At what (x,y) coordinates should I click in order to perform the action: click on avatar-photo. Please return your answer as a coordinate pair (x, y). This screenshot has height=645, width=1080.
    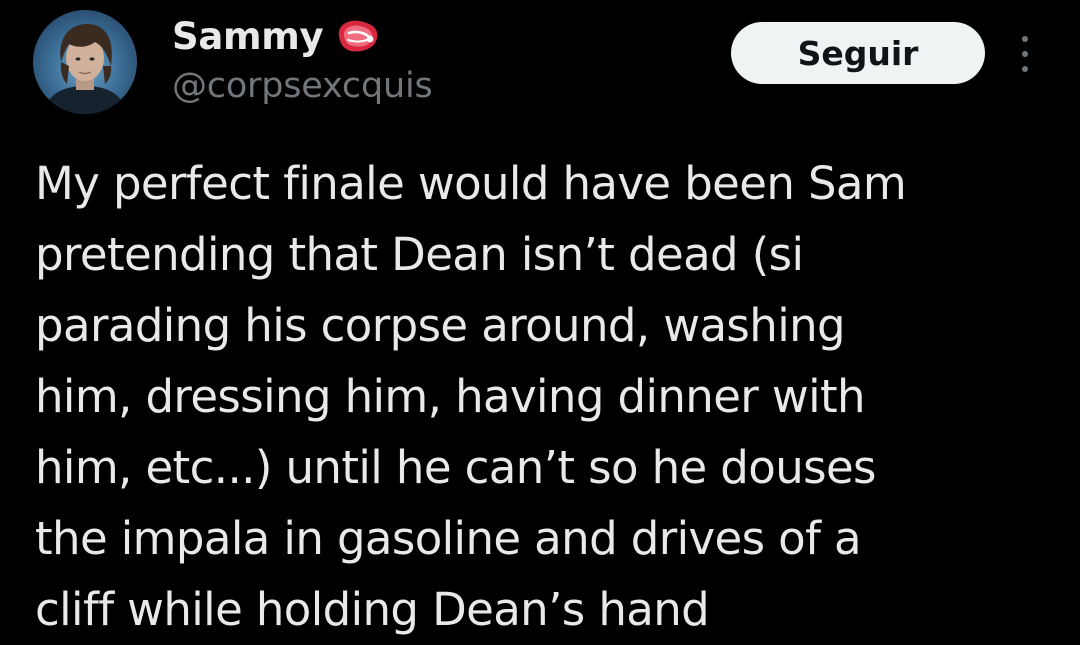
    Looking at the image, I should click on (85, 69).